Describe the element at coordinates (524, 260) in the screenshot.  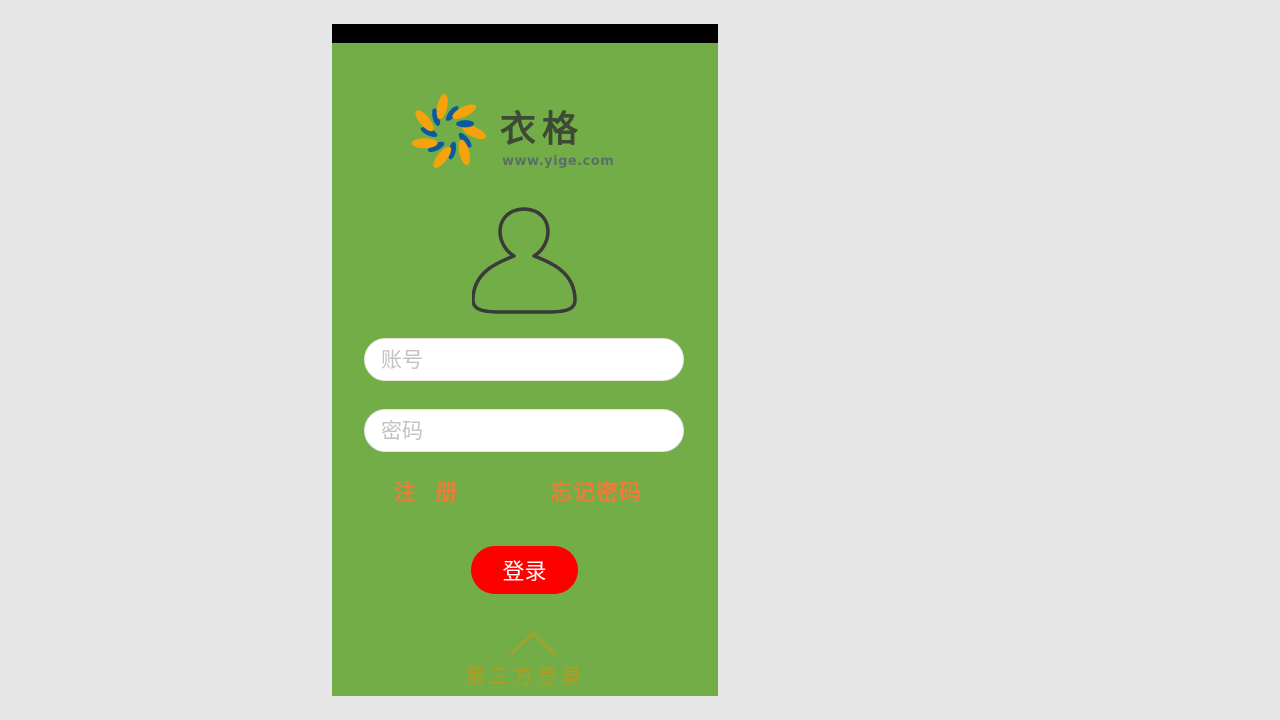
I see `user-avatar-icon` at that location.